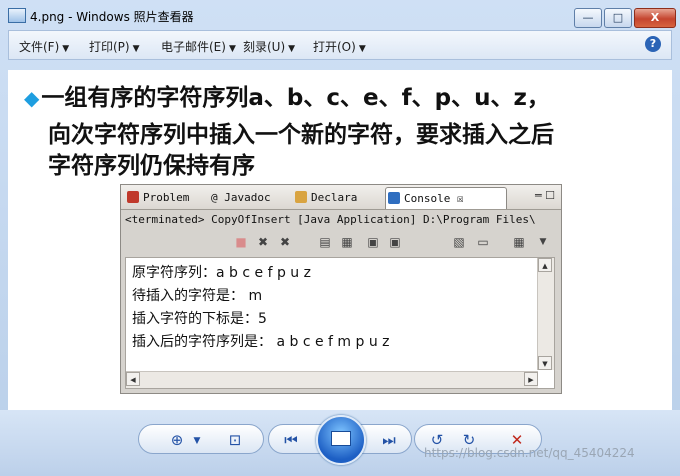  I want to click on watermark: https://blog.csdn.net/qq_45404224, so click(529, 453).